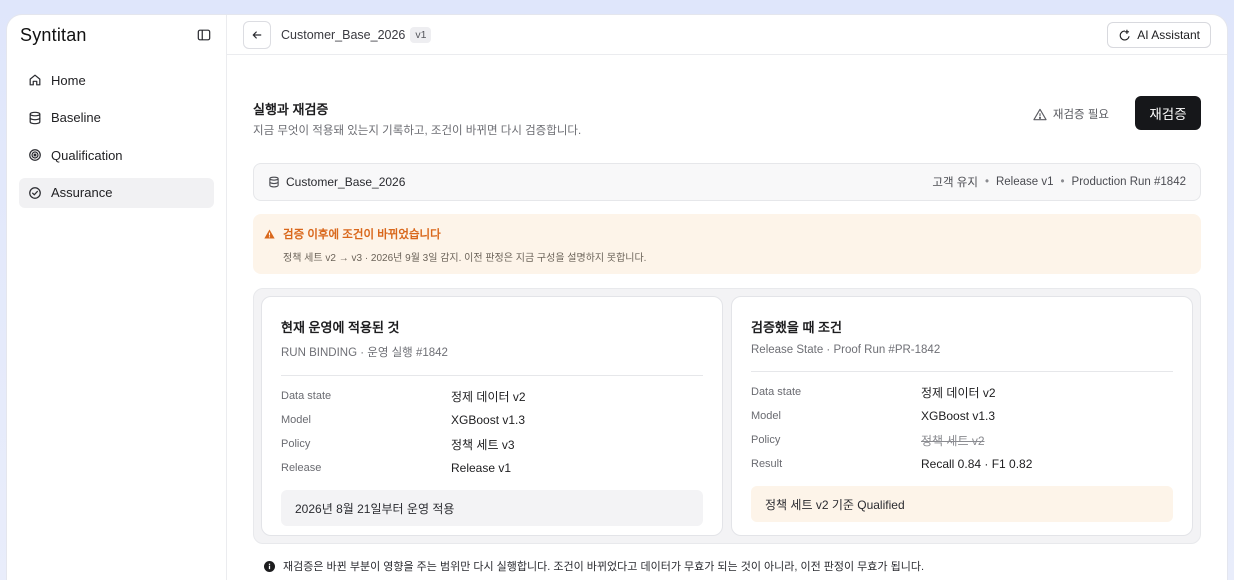 This screenshot has height=580, width=1234. I want to click on alert-title: 검증 이후에 조건이 바뀌었습니다, so click(727, 234).